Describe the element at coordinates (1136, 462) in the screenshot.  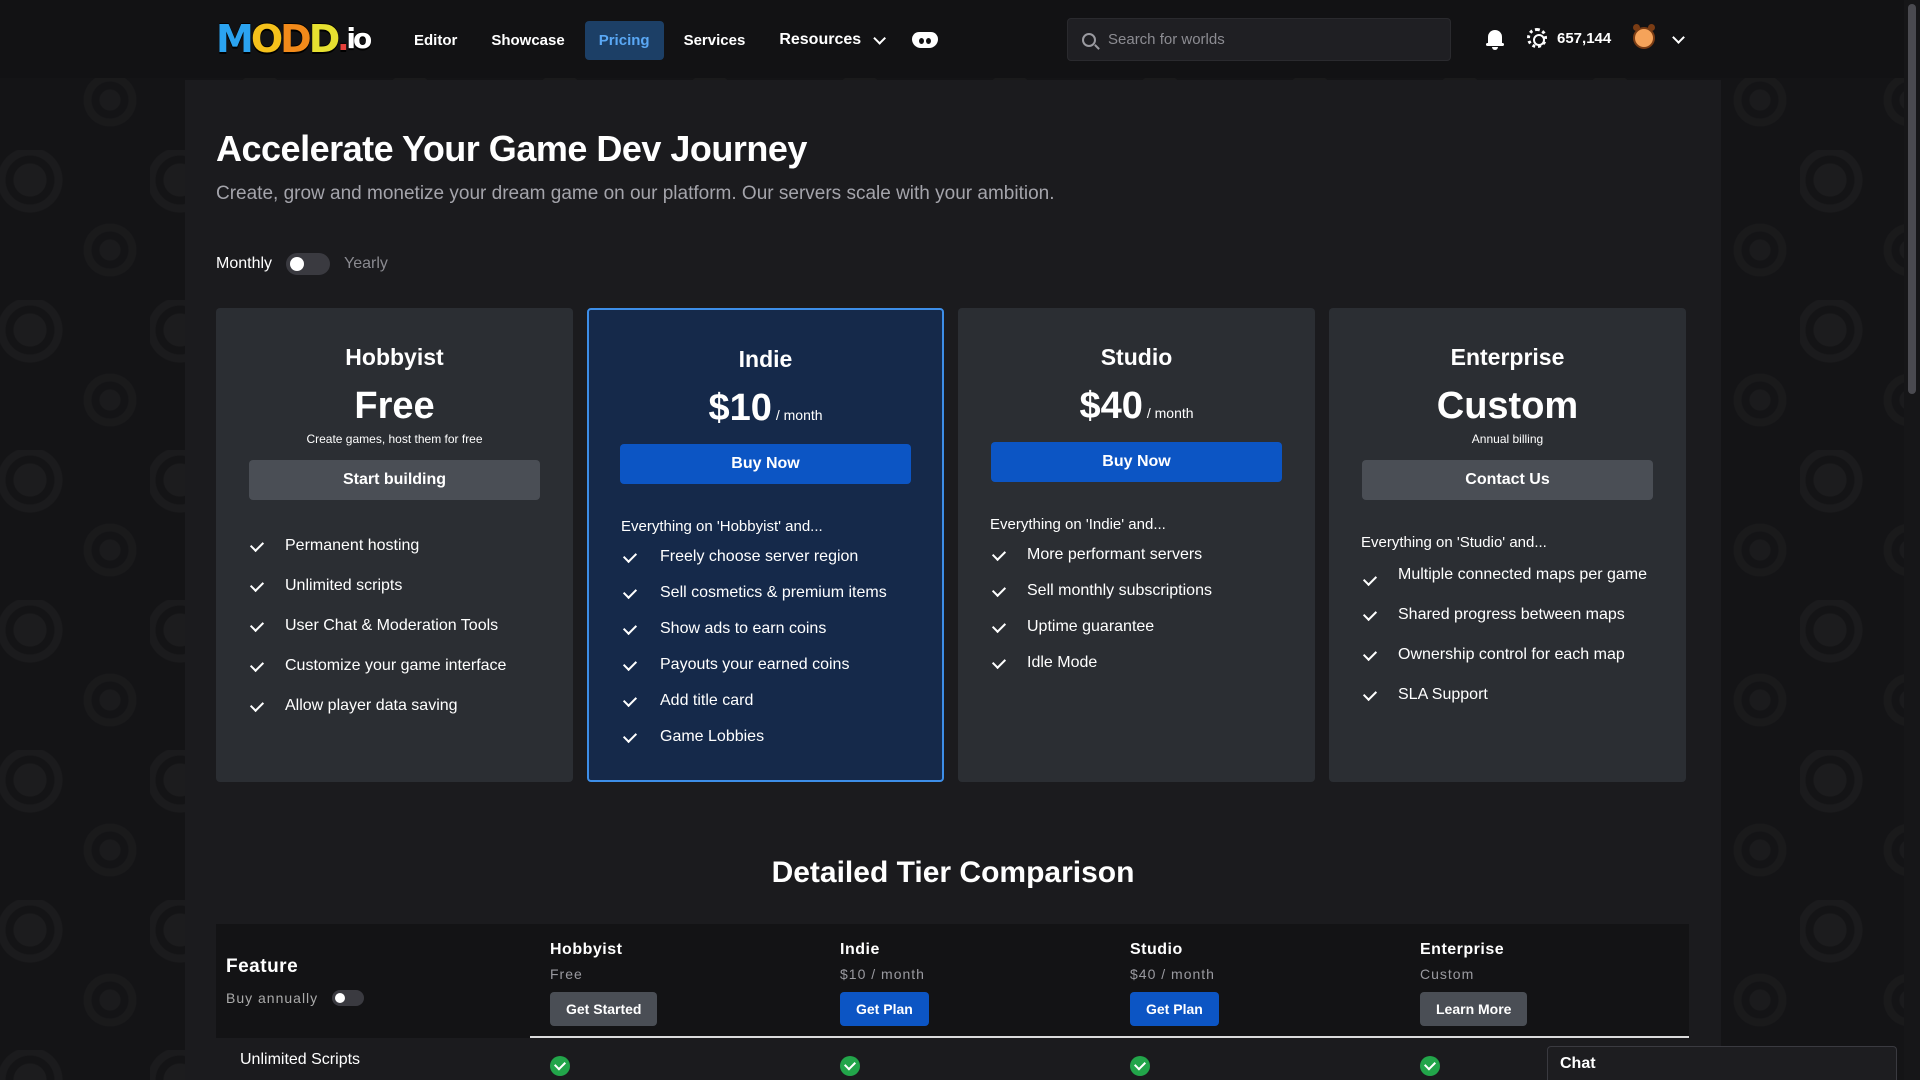
I see `buy-now-studio-button: Buy Now` at that location.